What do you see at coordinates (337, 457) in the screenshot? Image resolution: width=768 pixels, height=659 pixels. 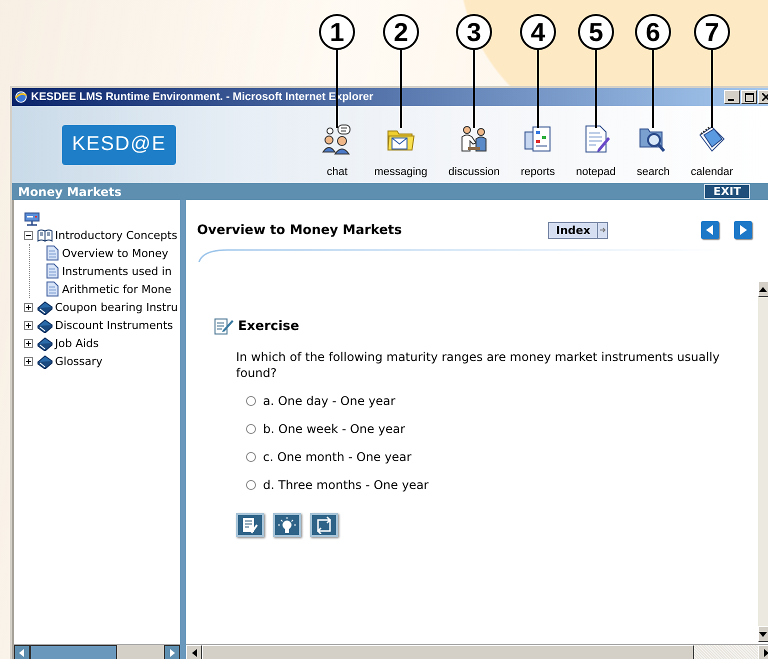 I see `option-label: c. One month - One year` at bounding box center [337, 457].